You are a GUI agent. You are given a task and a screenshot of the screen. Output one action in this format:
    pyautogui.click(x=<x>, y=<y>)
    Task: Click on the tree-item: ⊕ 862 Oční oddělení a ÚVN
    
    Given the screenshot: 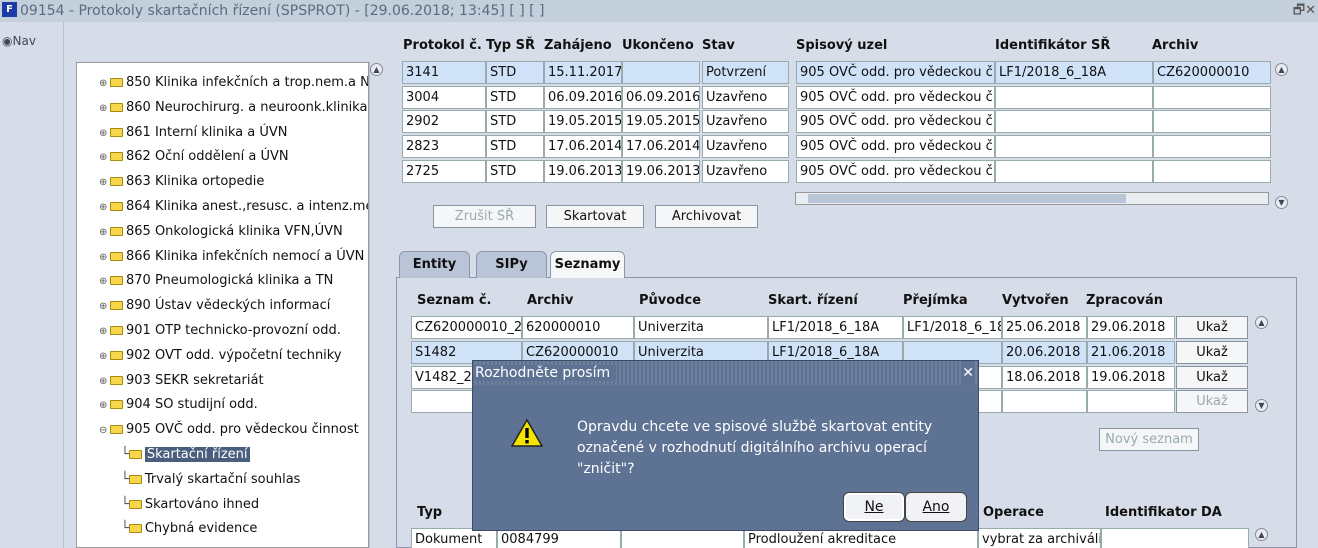 What is the action you would take?
    pyautogui.click(x=194, y=157)
    